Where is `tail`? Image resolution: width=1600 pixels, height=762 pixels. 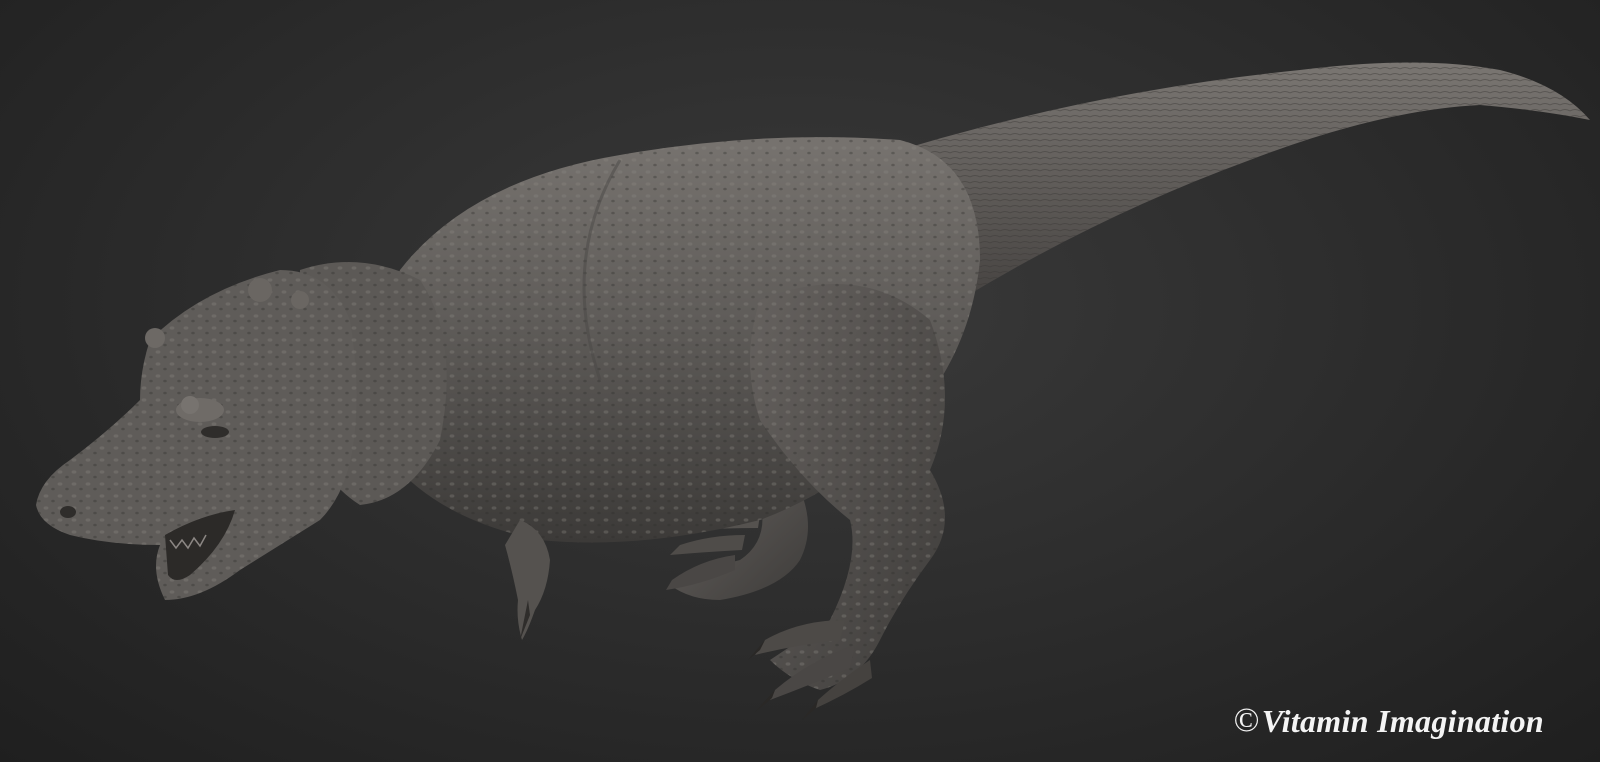
tail is located at coordinates (1245, 181).